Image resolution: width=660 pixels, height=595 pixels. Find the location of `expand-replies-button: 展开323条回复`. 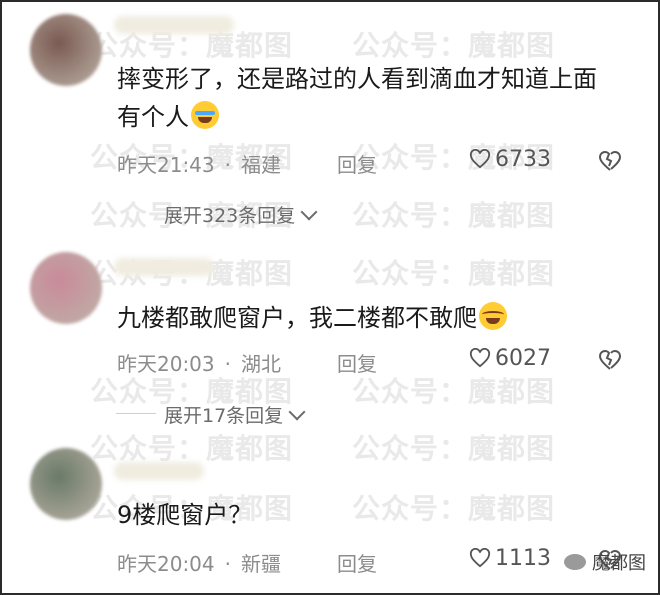

expand-replies-button: 展开323条回复 is located at coordinates (241, 214).